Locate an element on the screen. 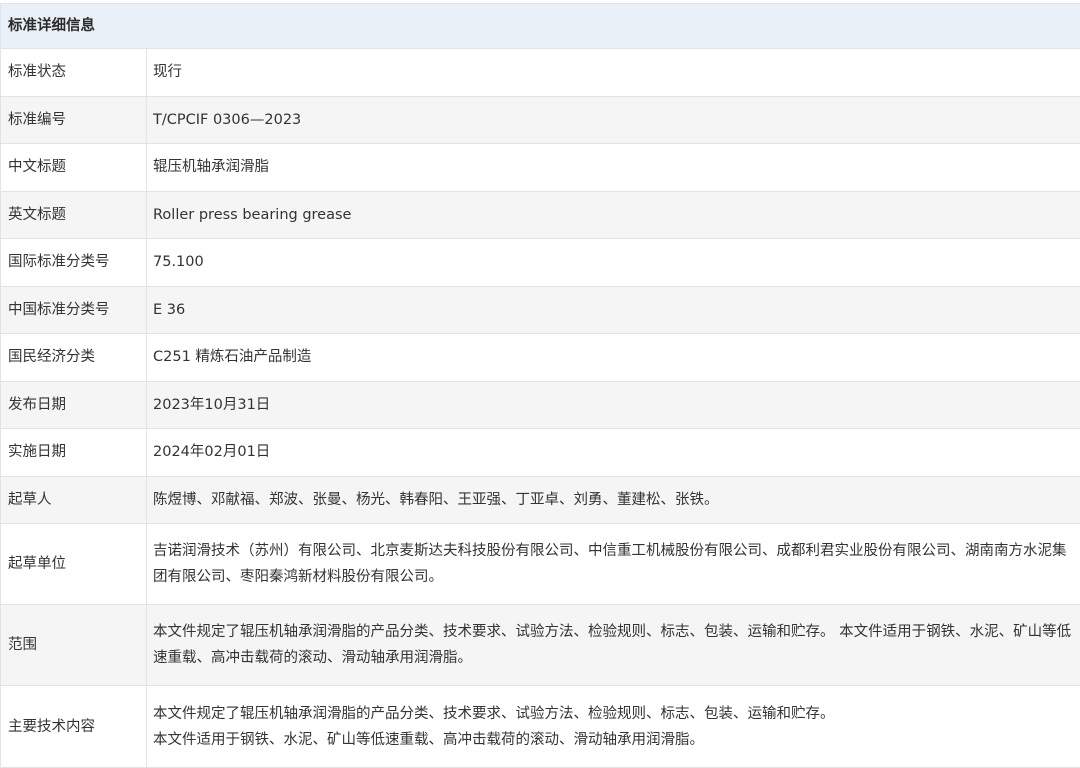 The height and width of the screenshot is (768, 1080). row-label: 中文标题 is located at coordinates (74, 168).